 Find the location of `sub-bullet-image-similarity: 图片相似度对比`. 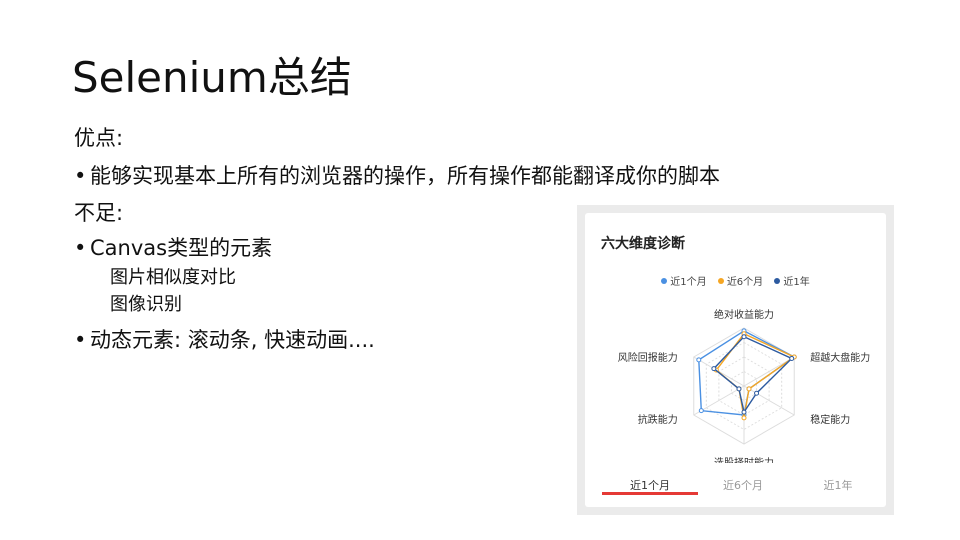

sub-bullet-image-similarity: 图片相似度对比 is located at coordinates (173, 277).